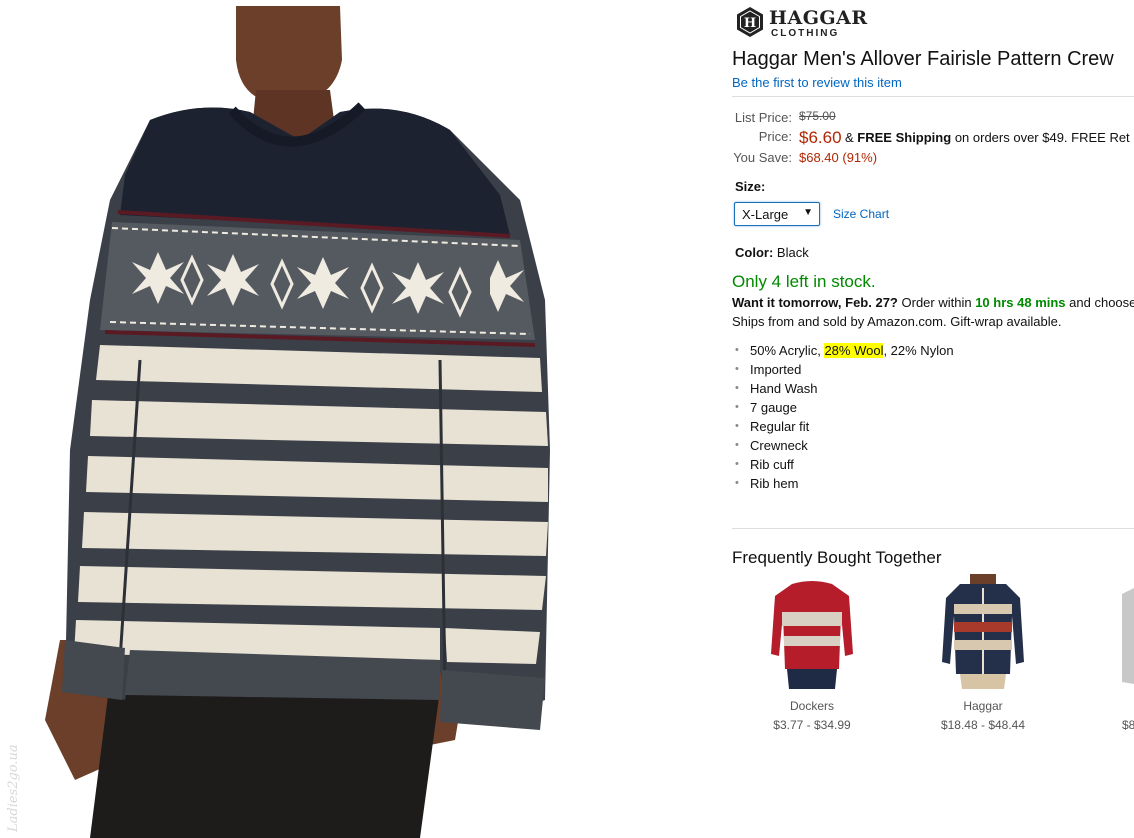 Image resolution: width=1134 pixels, height=838 pixels. What do you see at coordinates (792, 252) in the screenshot?
I see `color-value: Black` at bounding box center [792, 252].